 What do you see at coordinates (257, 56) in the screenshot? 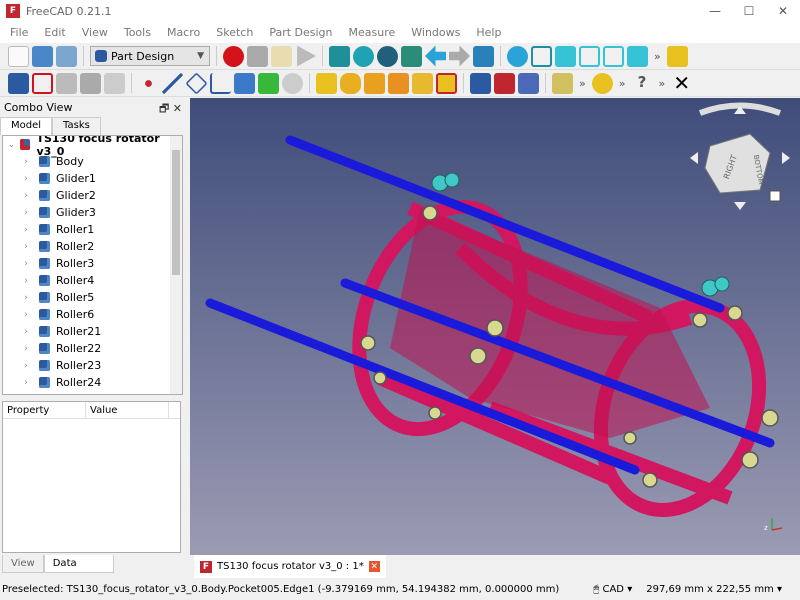
I see `stop-macro-icon` at bounding box center [257, 56].